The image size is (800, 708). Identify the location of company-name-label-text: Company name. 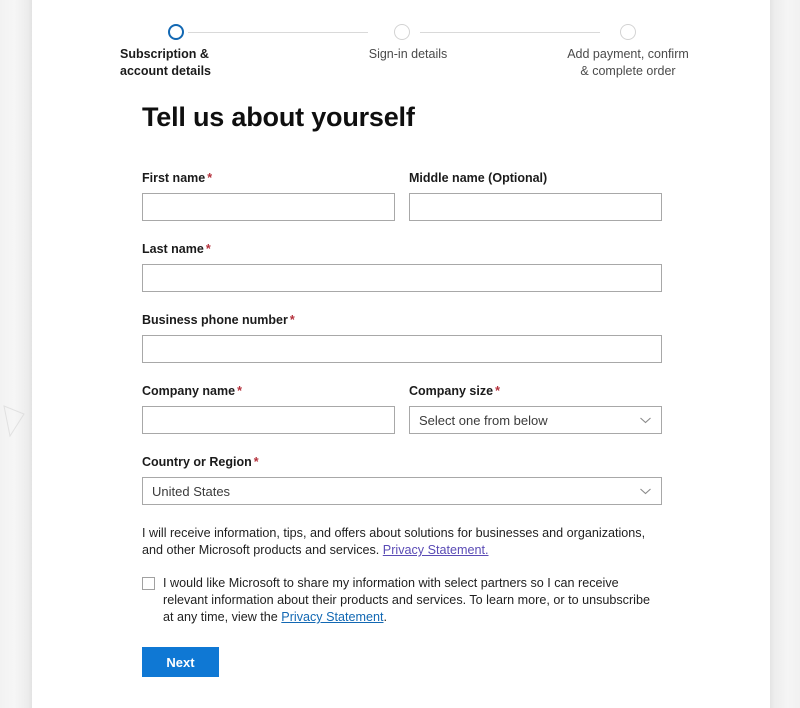
(189, 391).